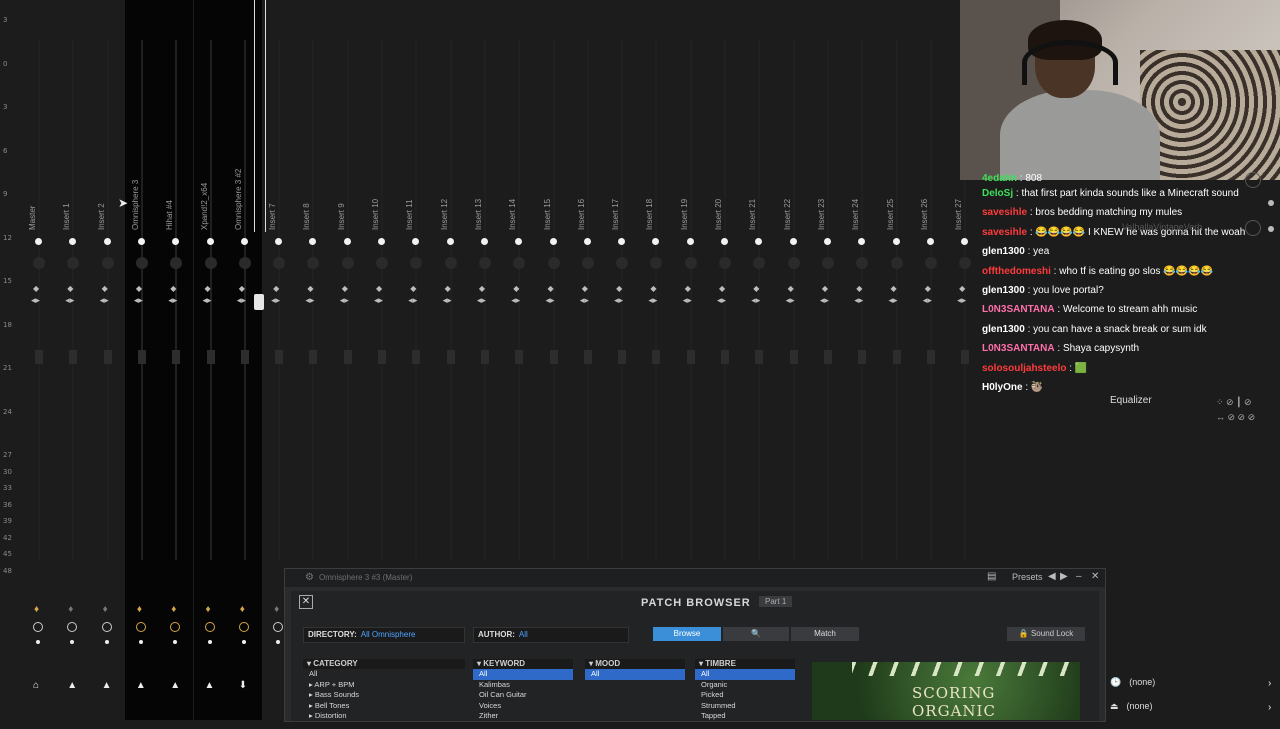  Describe the element at coordinates (1253, 228) in the screenshot. I see `knob-icon` at that location.